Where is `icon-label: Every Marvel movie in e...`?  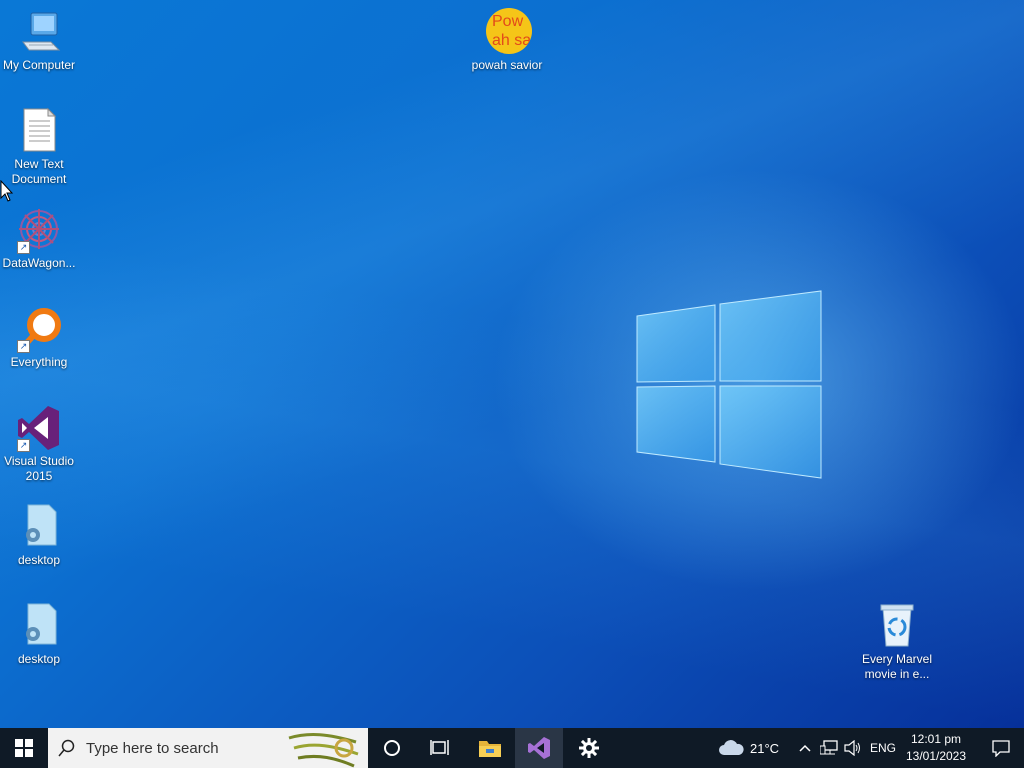 icon-label: Every Marvel movie in e... is located at coordinates (896, 666).